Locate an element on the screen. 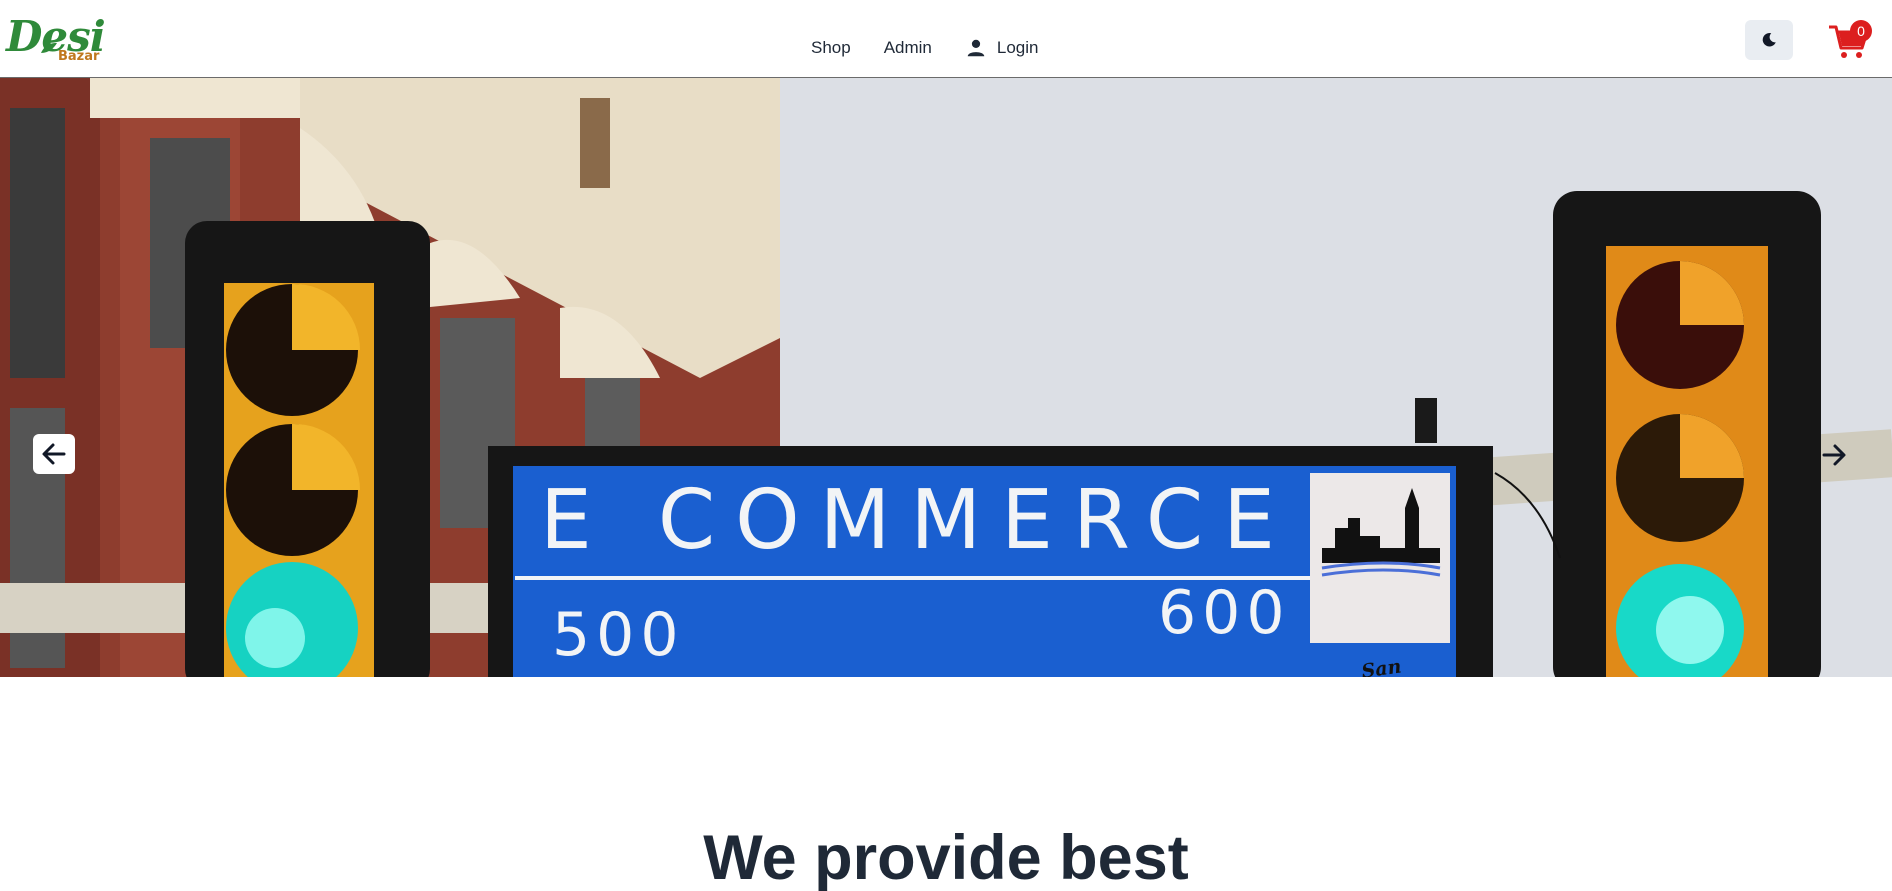  sign-left-number: 500 is located at coordinates (618, 635).